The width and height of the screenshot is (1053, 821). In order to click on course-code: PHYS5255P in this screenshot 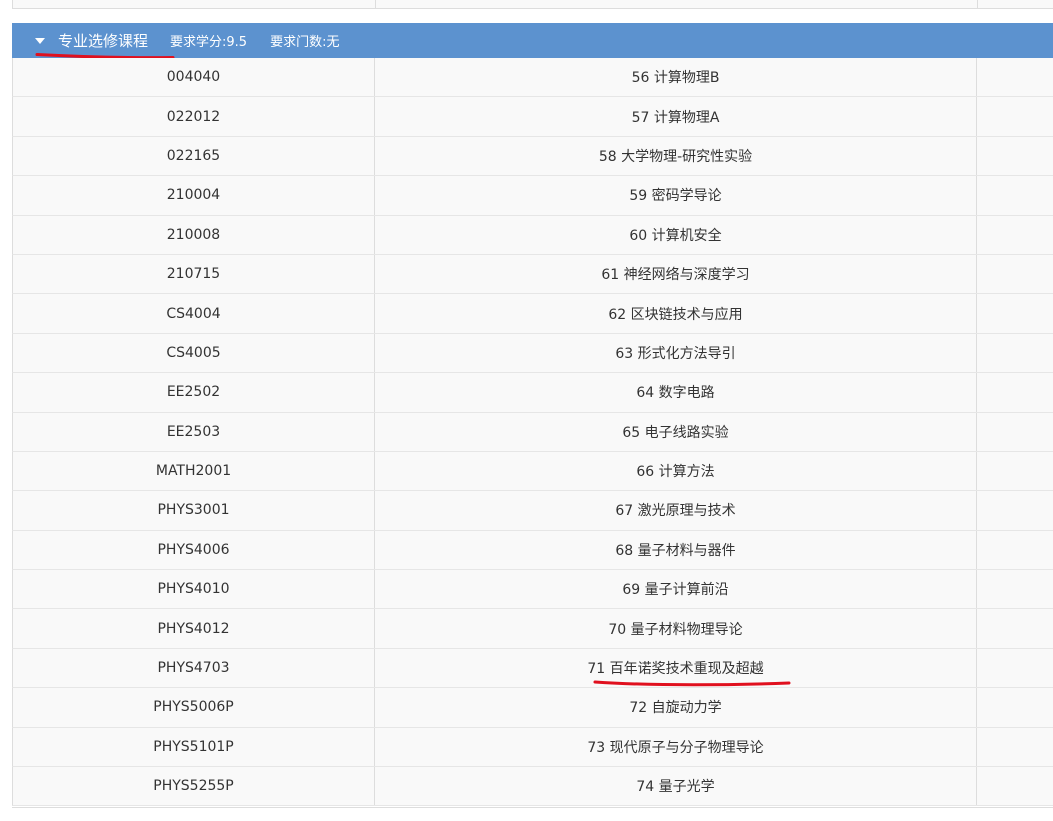, I will do `click(194, 786)`.